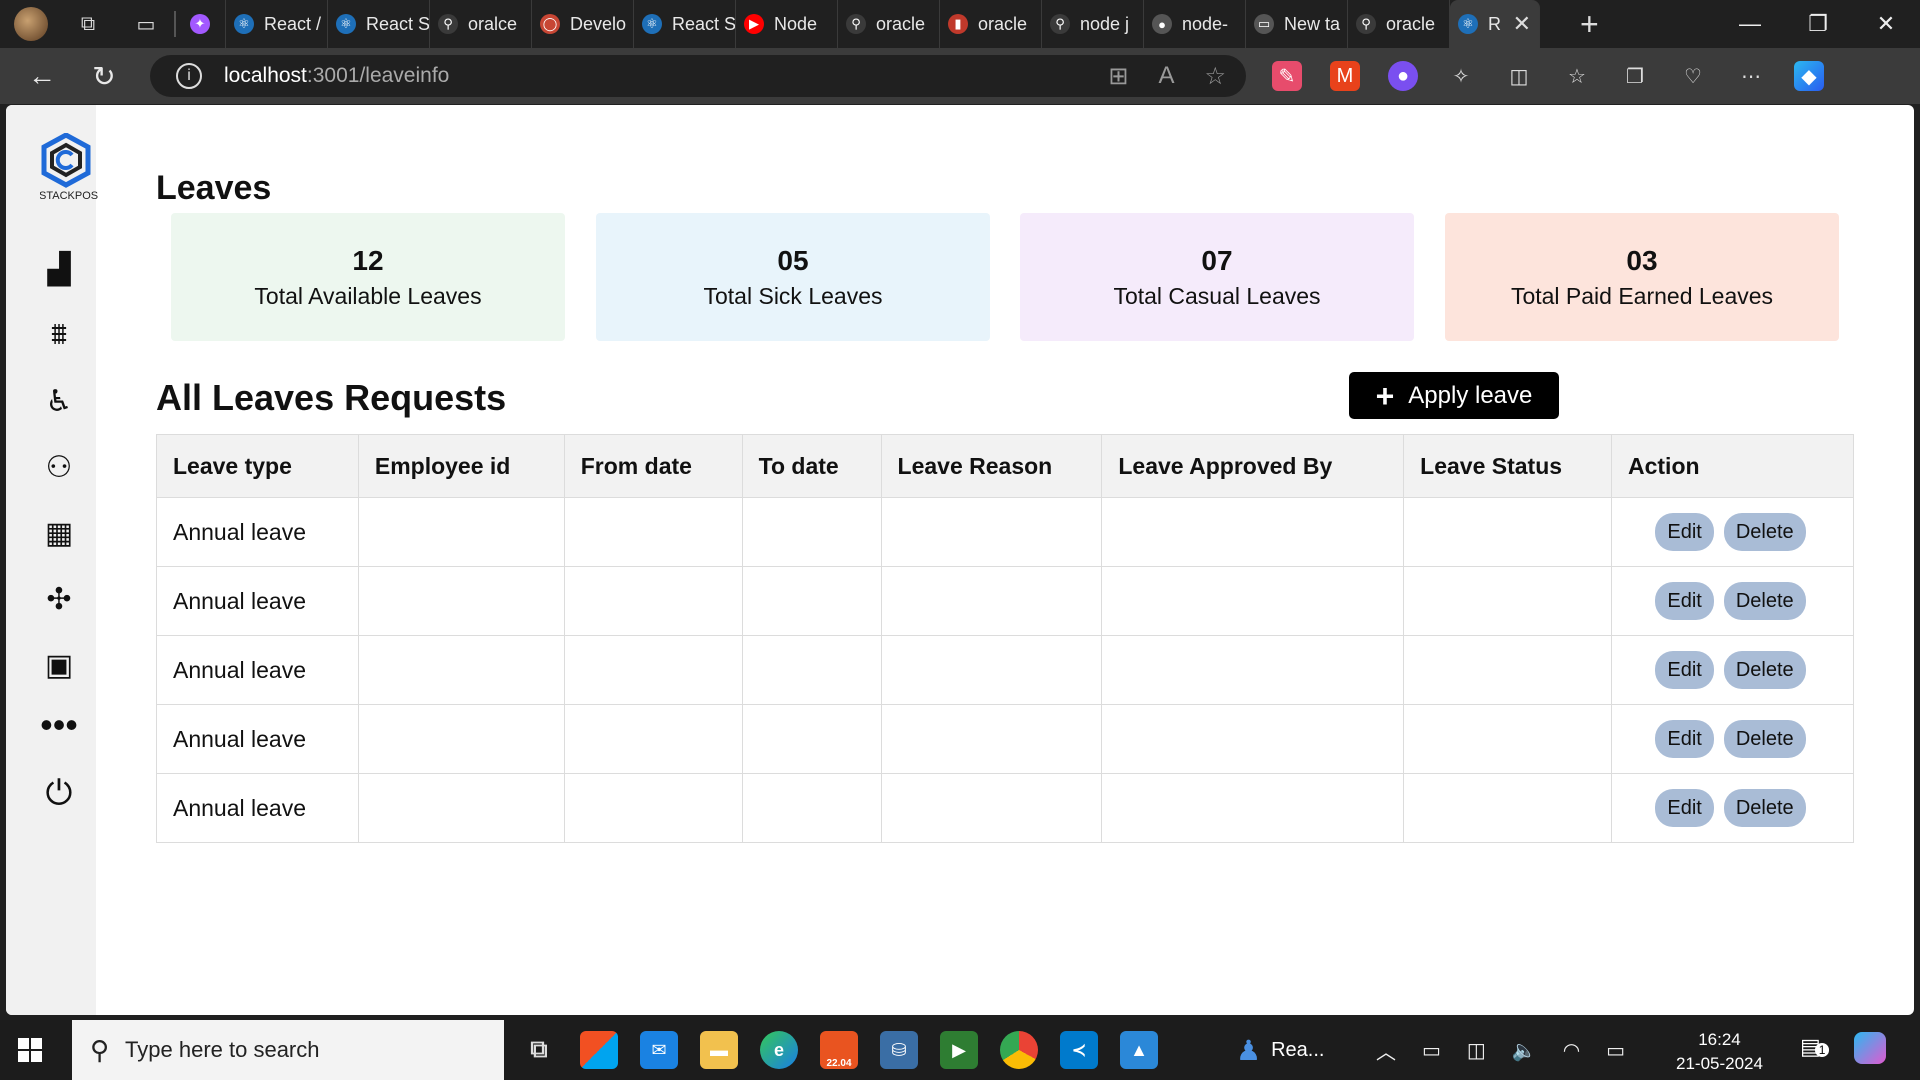  What do you see at coordinates (1195, 24) in the screenshot?
I see `browser-tab: ● node-` at bounding box center [1195, 24].